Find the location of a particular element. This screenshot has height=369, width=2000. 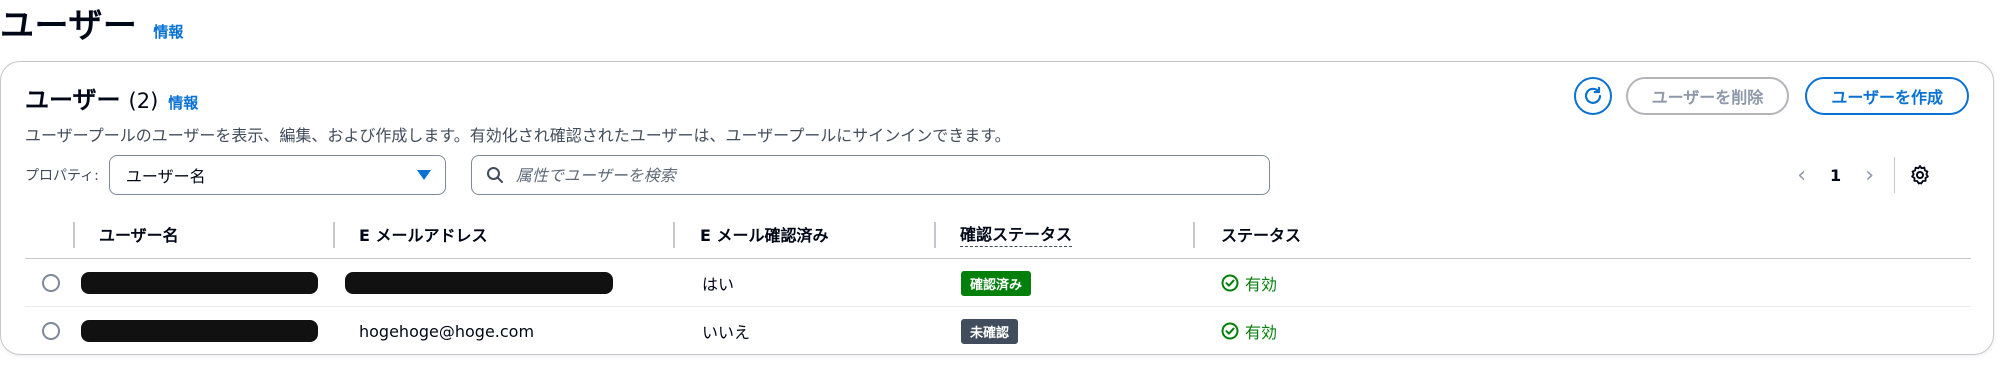

email-verified-cell: いいえ is located at coordinates (726, 332).